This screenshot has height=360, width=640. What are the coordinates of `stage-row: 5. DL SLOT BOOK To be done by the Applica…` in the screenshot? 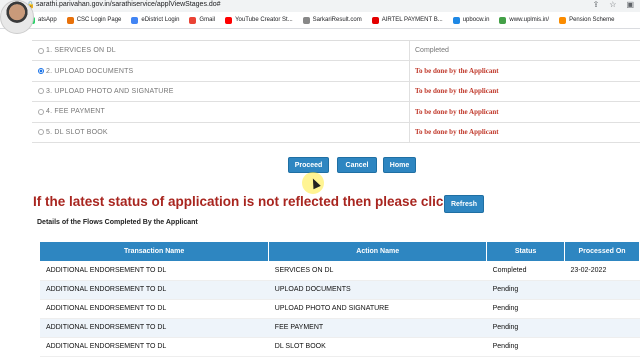 It's located at (336, 132).